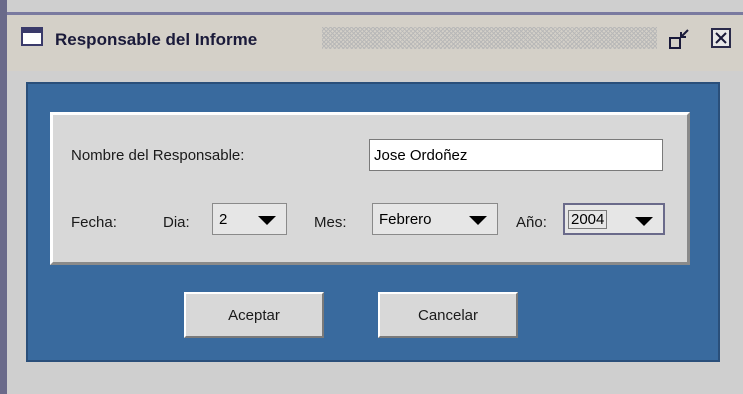 Image resolution: width=743 pixels, height=394 pixels. What do you see at coordinates (614, 219) in the screenshot?
I see `anio-select: 2004` at bounding box center [614, 219].